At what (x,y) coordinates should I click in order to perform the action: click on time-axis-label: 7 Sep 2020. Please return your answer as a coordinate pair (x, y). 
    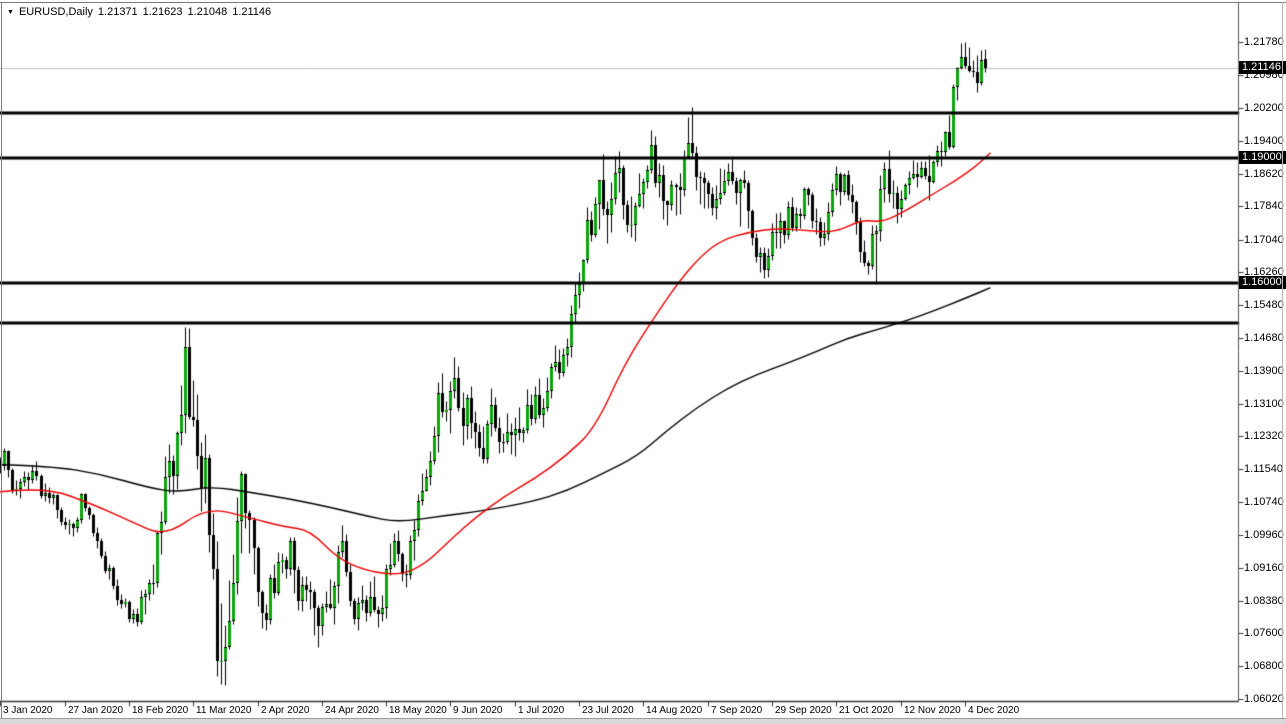
    Looking at the image, I should click on (737, 710).